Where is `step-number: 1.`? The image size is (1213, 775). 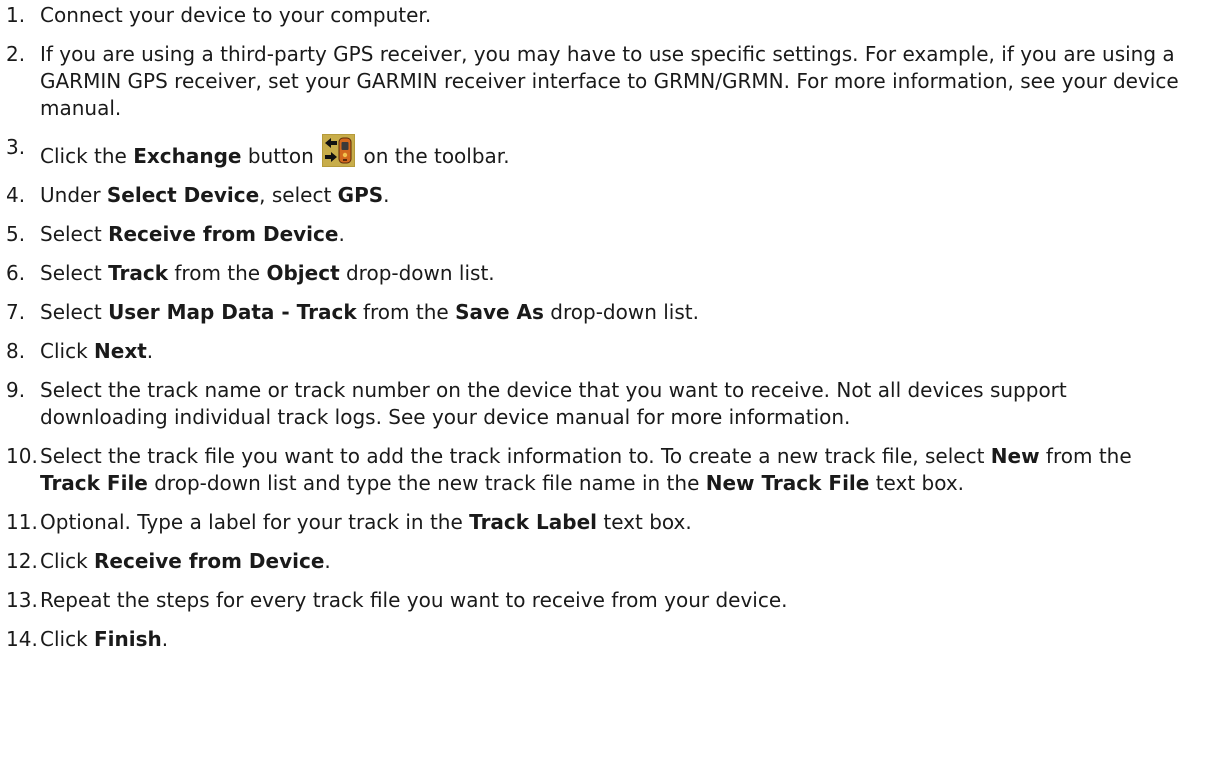
step-number: 1. is located at coordinates (16, 15).